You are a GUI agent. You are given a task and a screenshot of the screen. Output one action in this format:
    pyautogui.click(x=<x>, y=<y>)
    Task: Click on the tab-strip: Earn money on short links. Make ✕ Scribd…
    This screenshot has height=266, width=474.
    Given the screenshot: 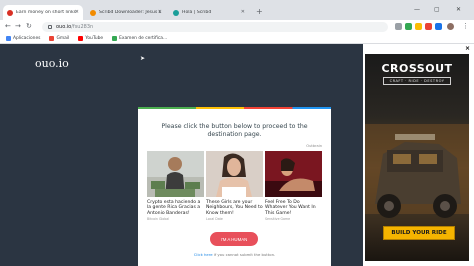 What is the action you would take?
    pyautogui.click(x=237, y=10)
    